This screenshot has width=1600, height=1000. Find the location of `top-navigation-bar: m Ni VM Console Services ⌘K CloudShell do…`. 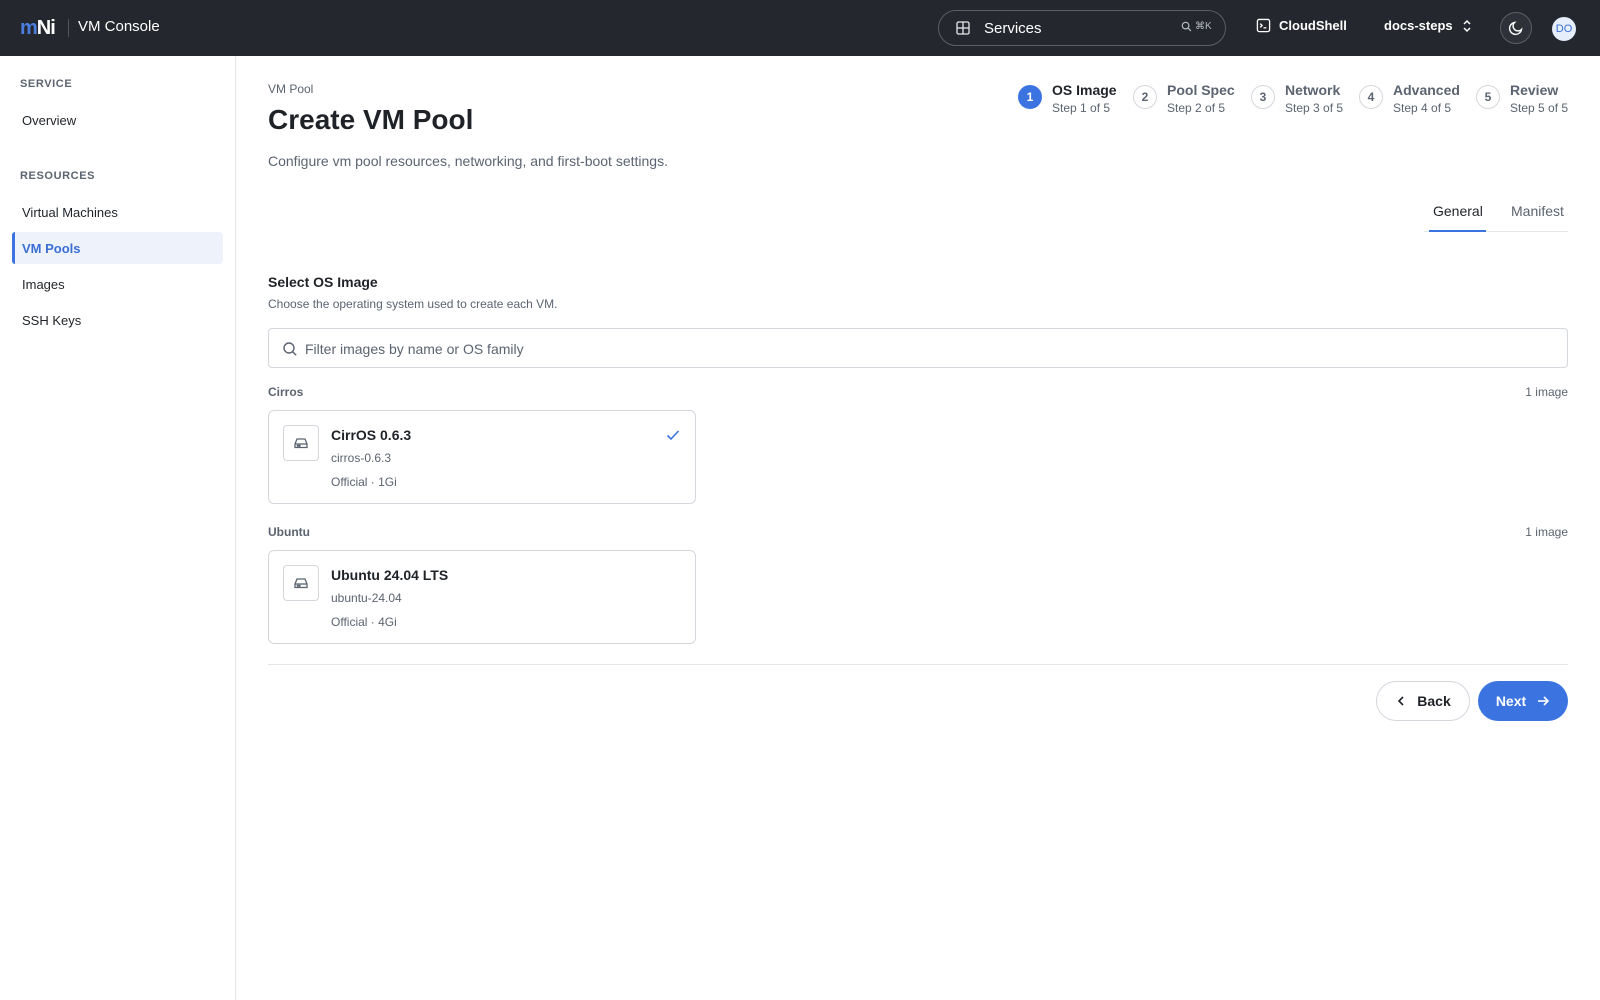

top-navigation-bar: m Ni VM Console Services ⌘K CloudShell do… is located at coordinates (800, 28).